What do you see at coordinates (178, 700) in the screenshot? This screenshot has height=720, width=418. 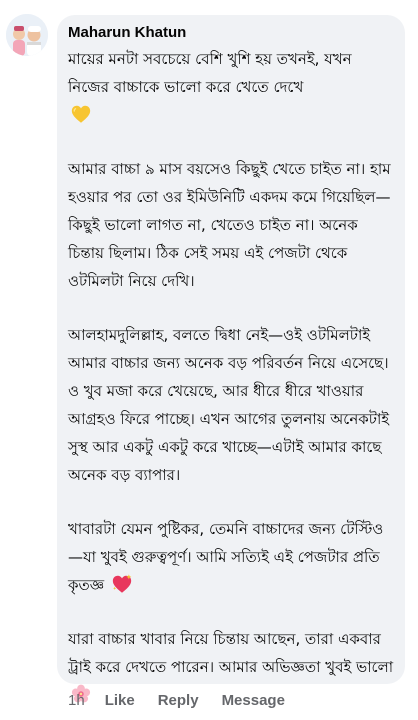 I see `reply-button: Reply` at bounding box center [178, 700].